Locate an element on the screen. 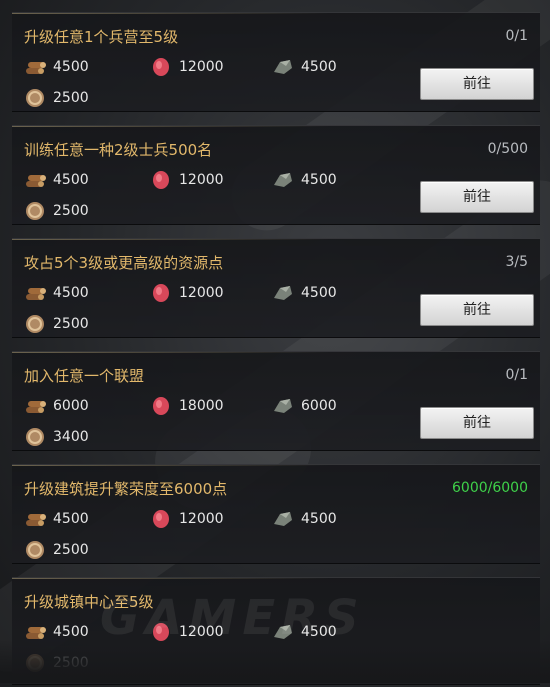 The image size is (550, 687). task-title: 升级任意1个兵营至5级 is located at coordinates (101, 37).